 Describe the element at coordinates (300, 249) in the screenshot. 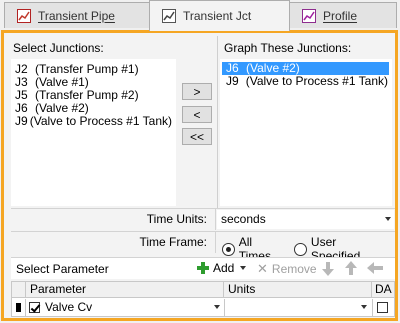

I see `radio-user-specified` at that location.